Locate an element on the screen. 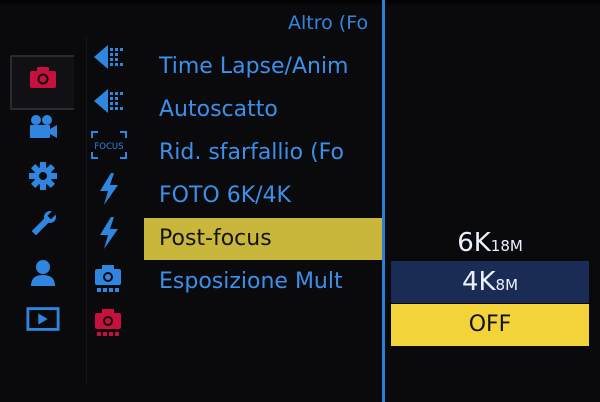  menu-item-post-focus: Post-focus is located at coordinates (263, 239).